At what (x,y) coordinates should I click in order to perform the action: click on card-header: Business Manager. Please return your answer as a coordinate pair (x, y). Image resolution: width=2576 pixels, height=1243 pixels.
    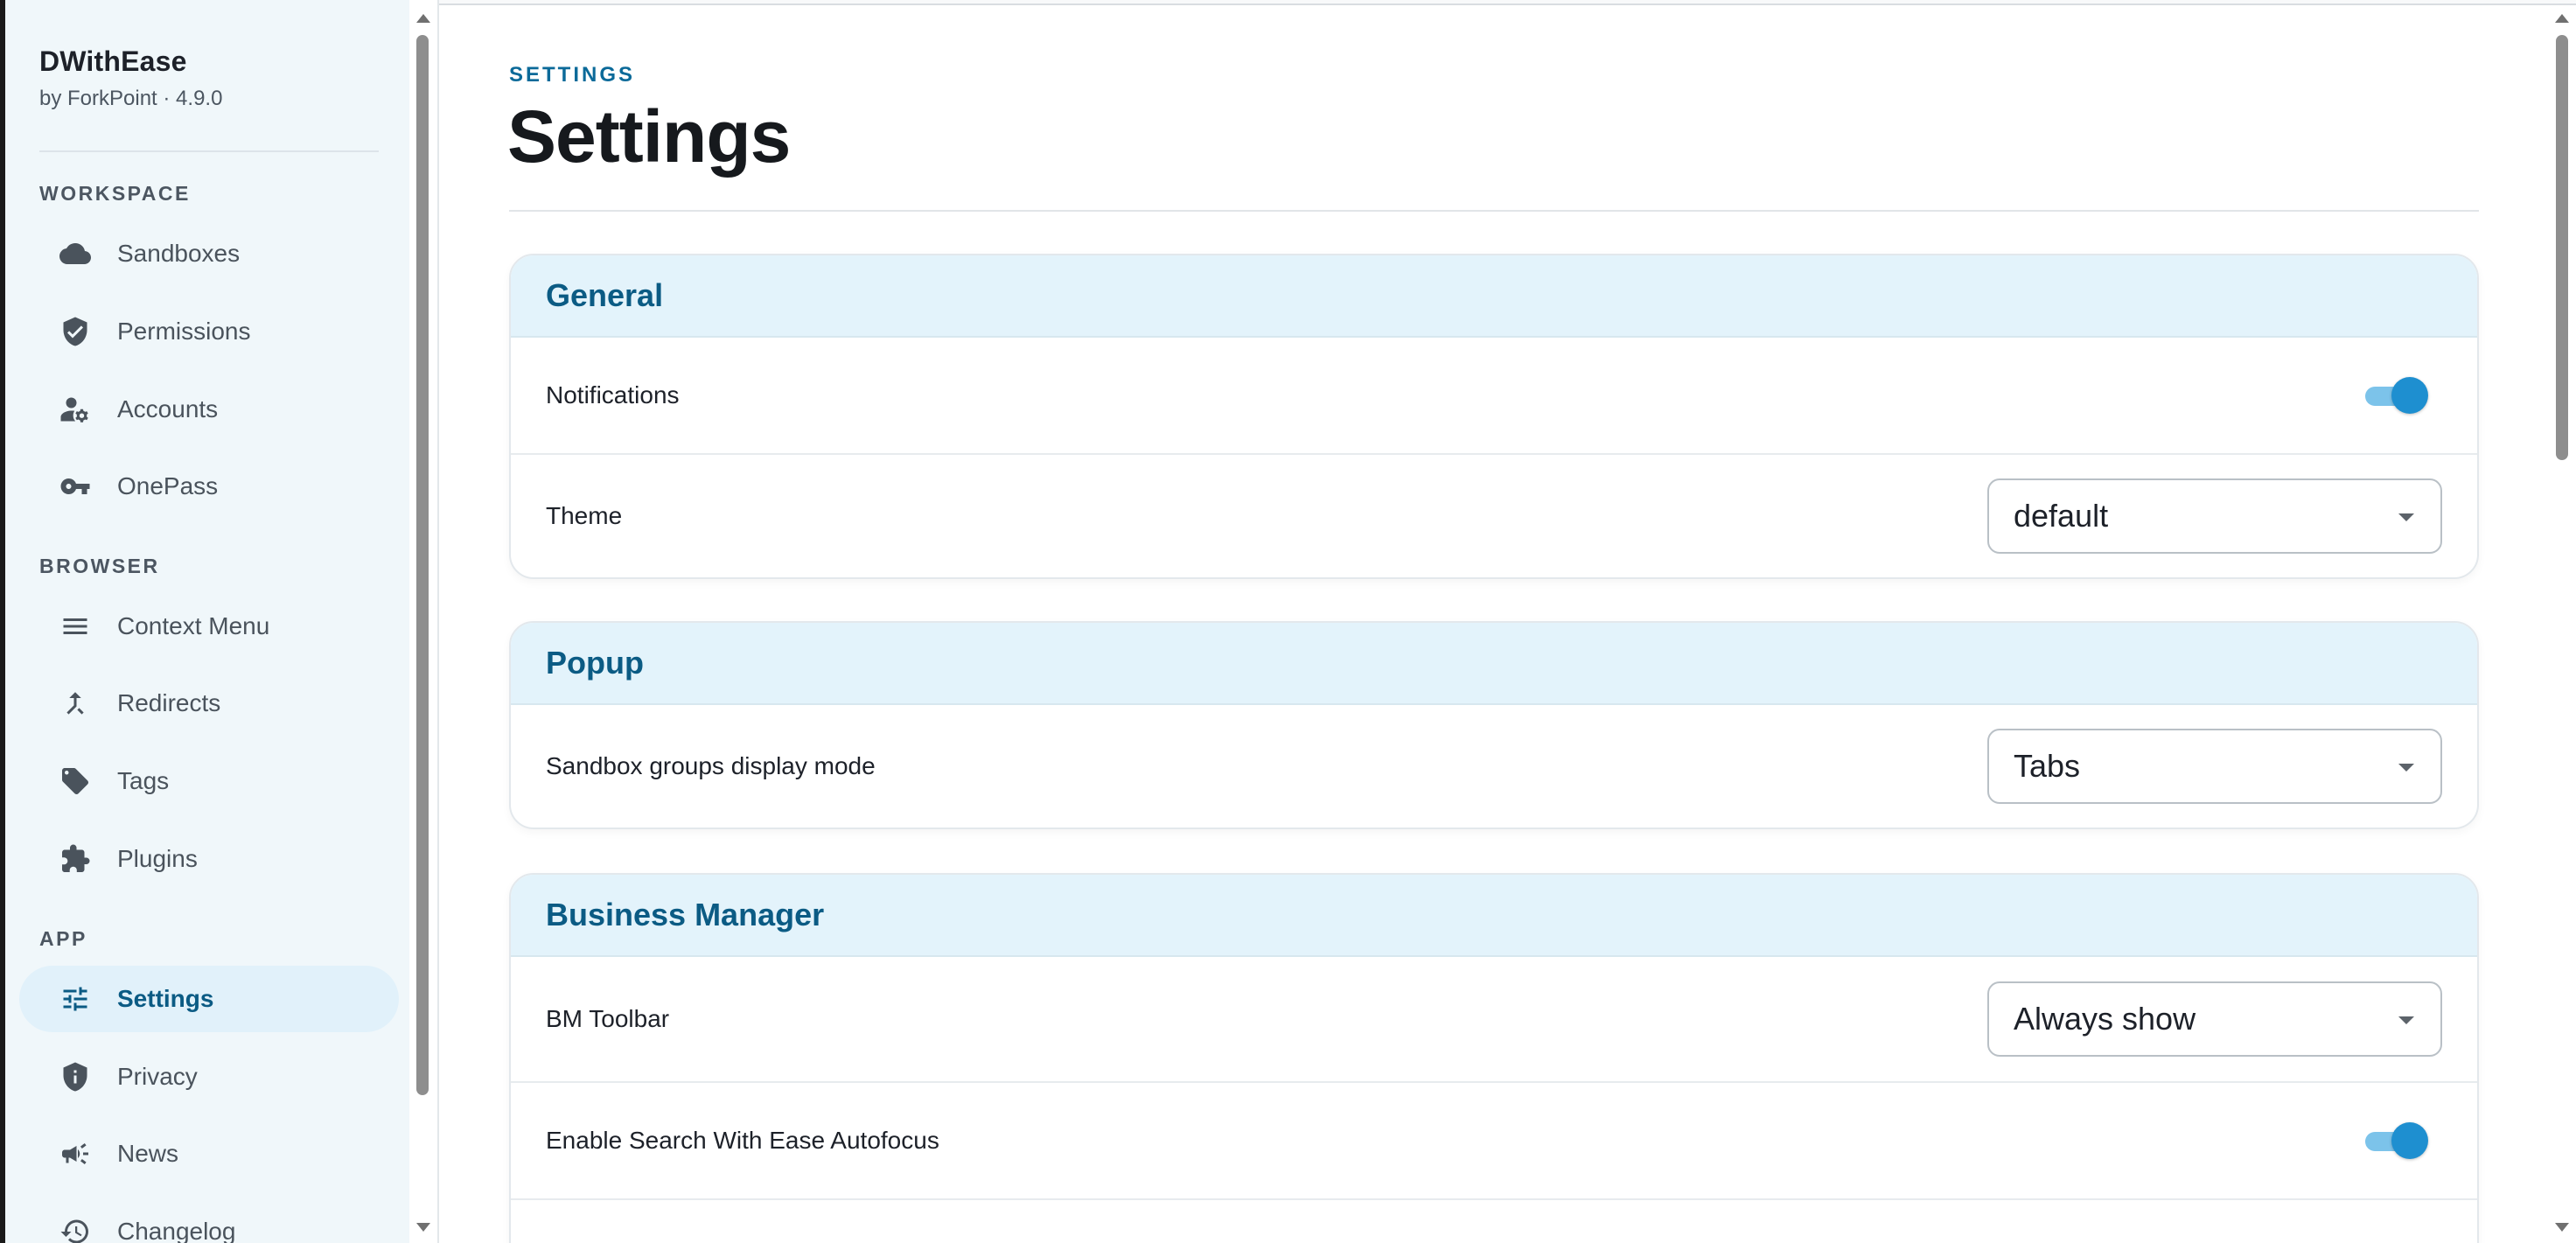
    Looking at the image, I should click on (1494, 916).